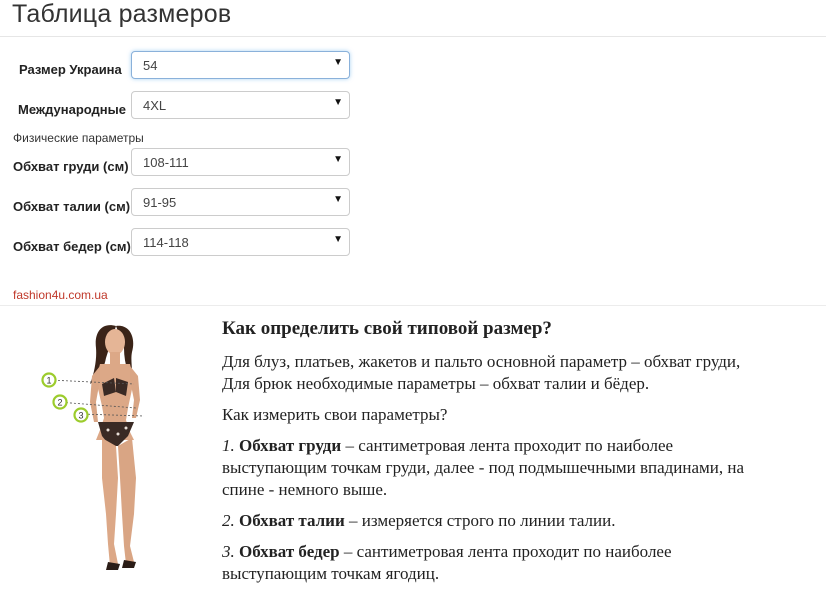 The height and width of the screenshot is (590, 826). Describe the element at coordinates (70, 69) in the screenshot. I see `label-size-ukraine: Размер Украина` at that location.